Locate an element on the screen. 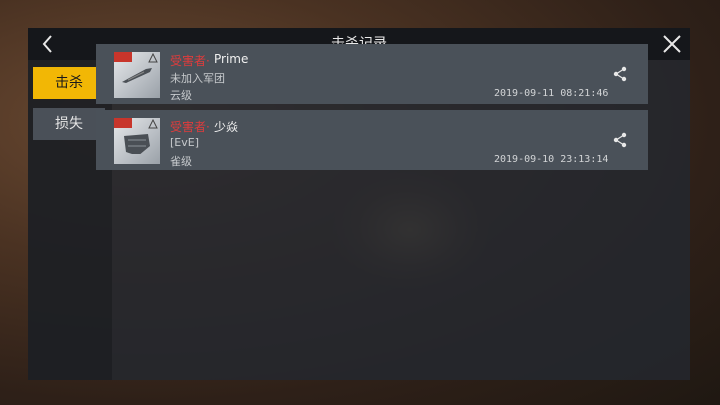 Image resolution: width=720 pixels, height=405 pixels. list-item: 受害者· Prime 未加入军团 云级 2019-09-11 08:21:46 is located at coordinates (372, 74).